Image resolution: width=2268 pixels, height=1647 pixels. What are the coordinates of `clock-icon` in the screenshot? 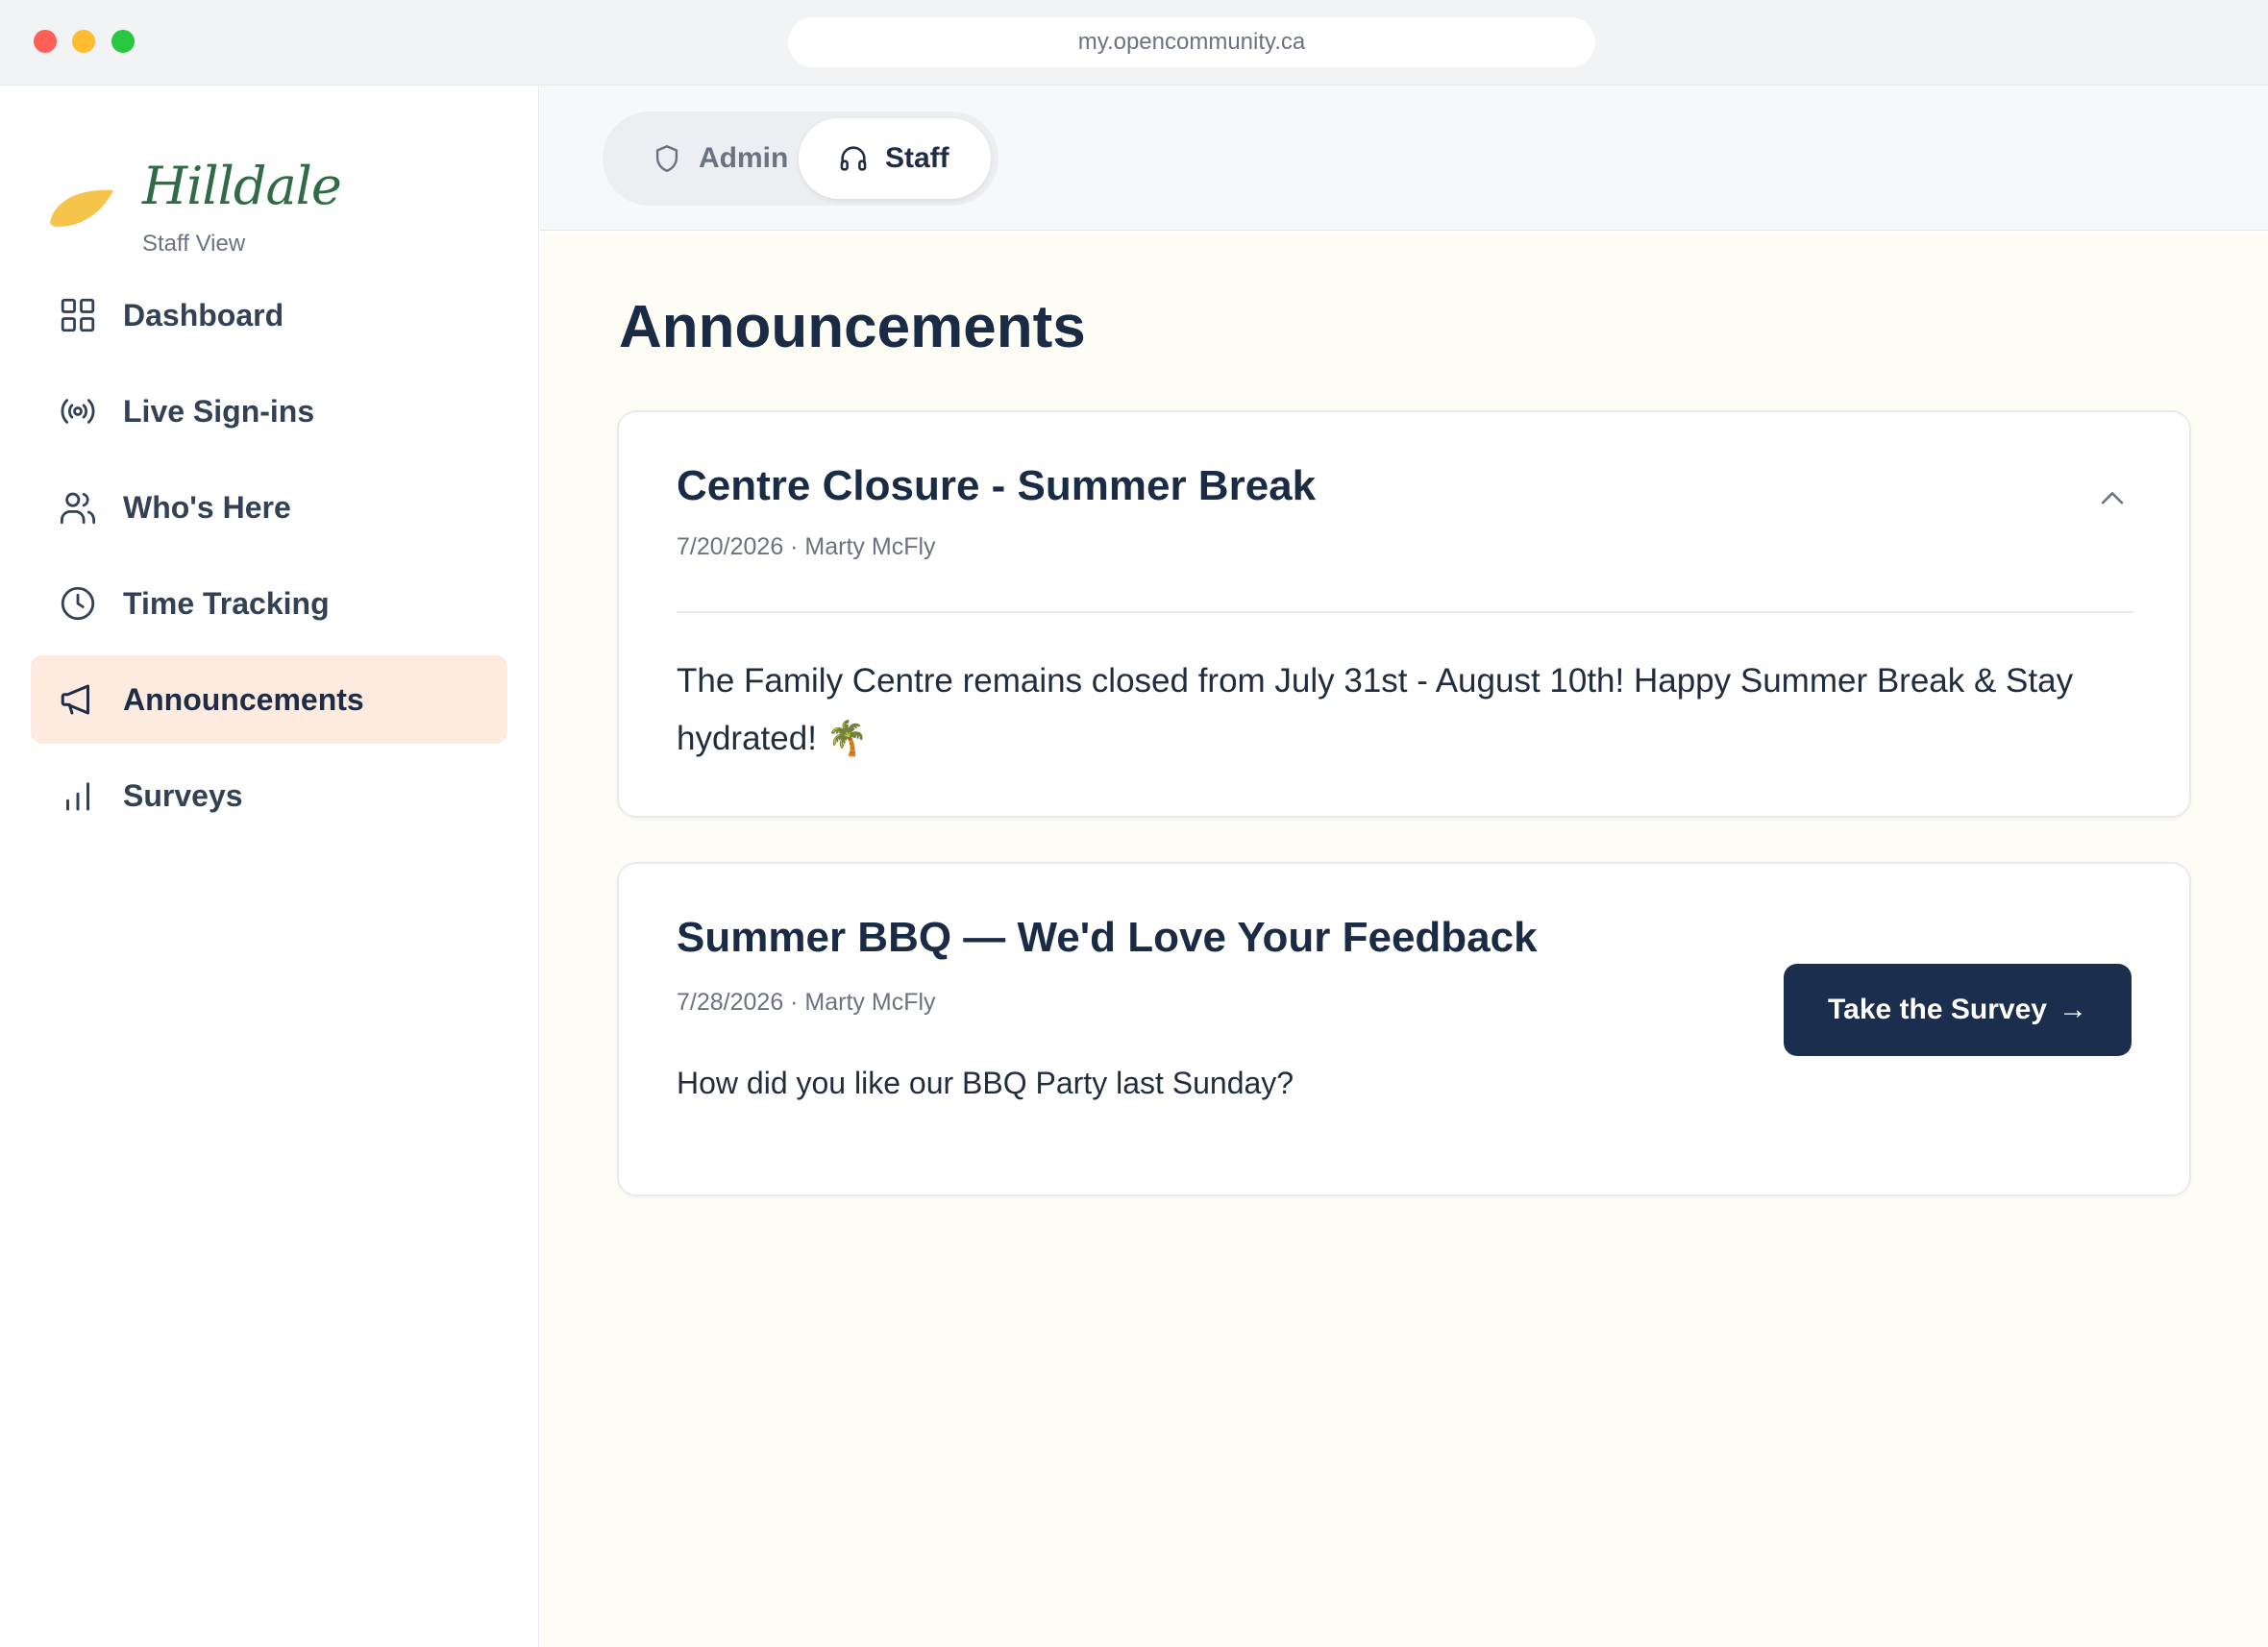 It's located at (78, 603).